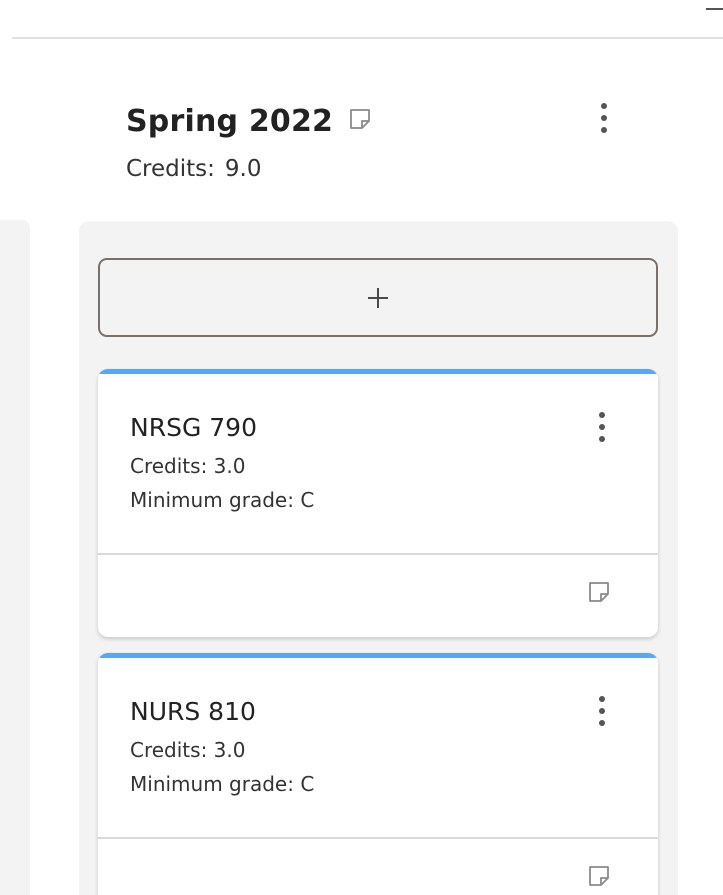 This screenshot has height=895, width=723. What do you see at coordinates (714, 9) in the screenshot?
I see `window-minimize-hint` at bounding box center [714, 9].